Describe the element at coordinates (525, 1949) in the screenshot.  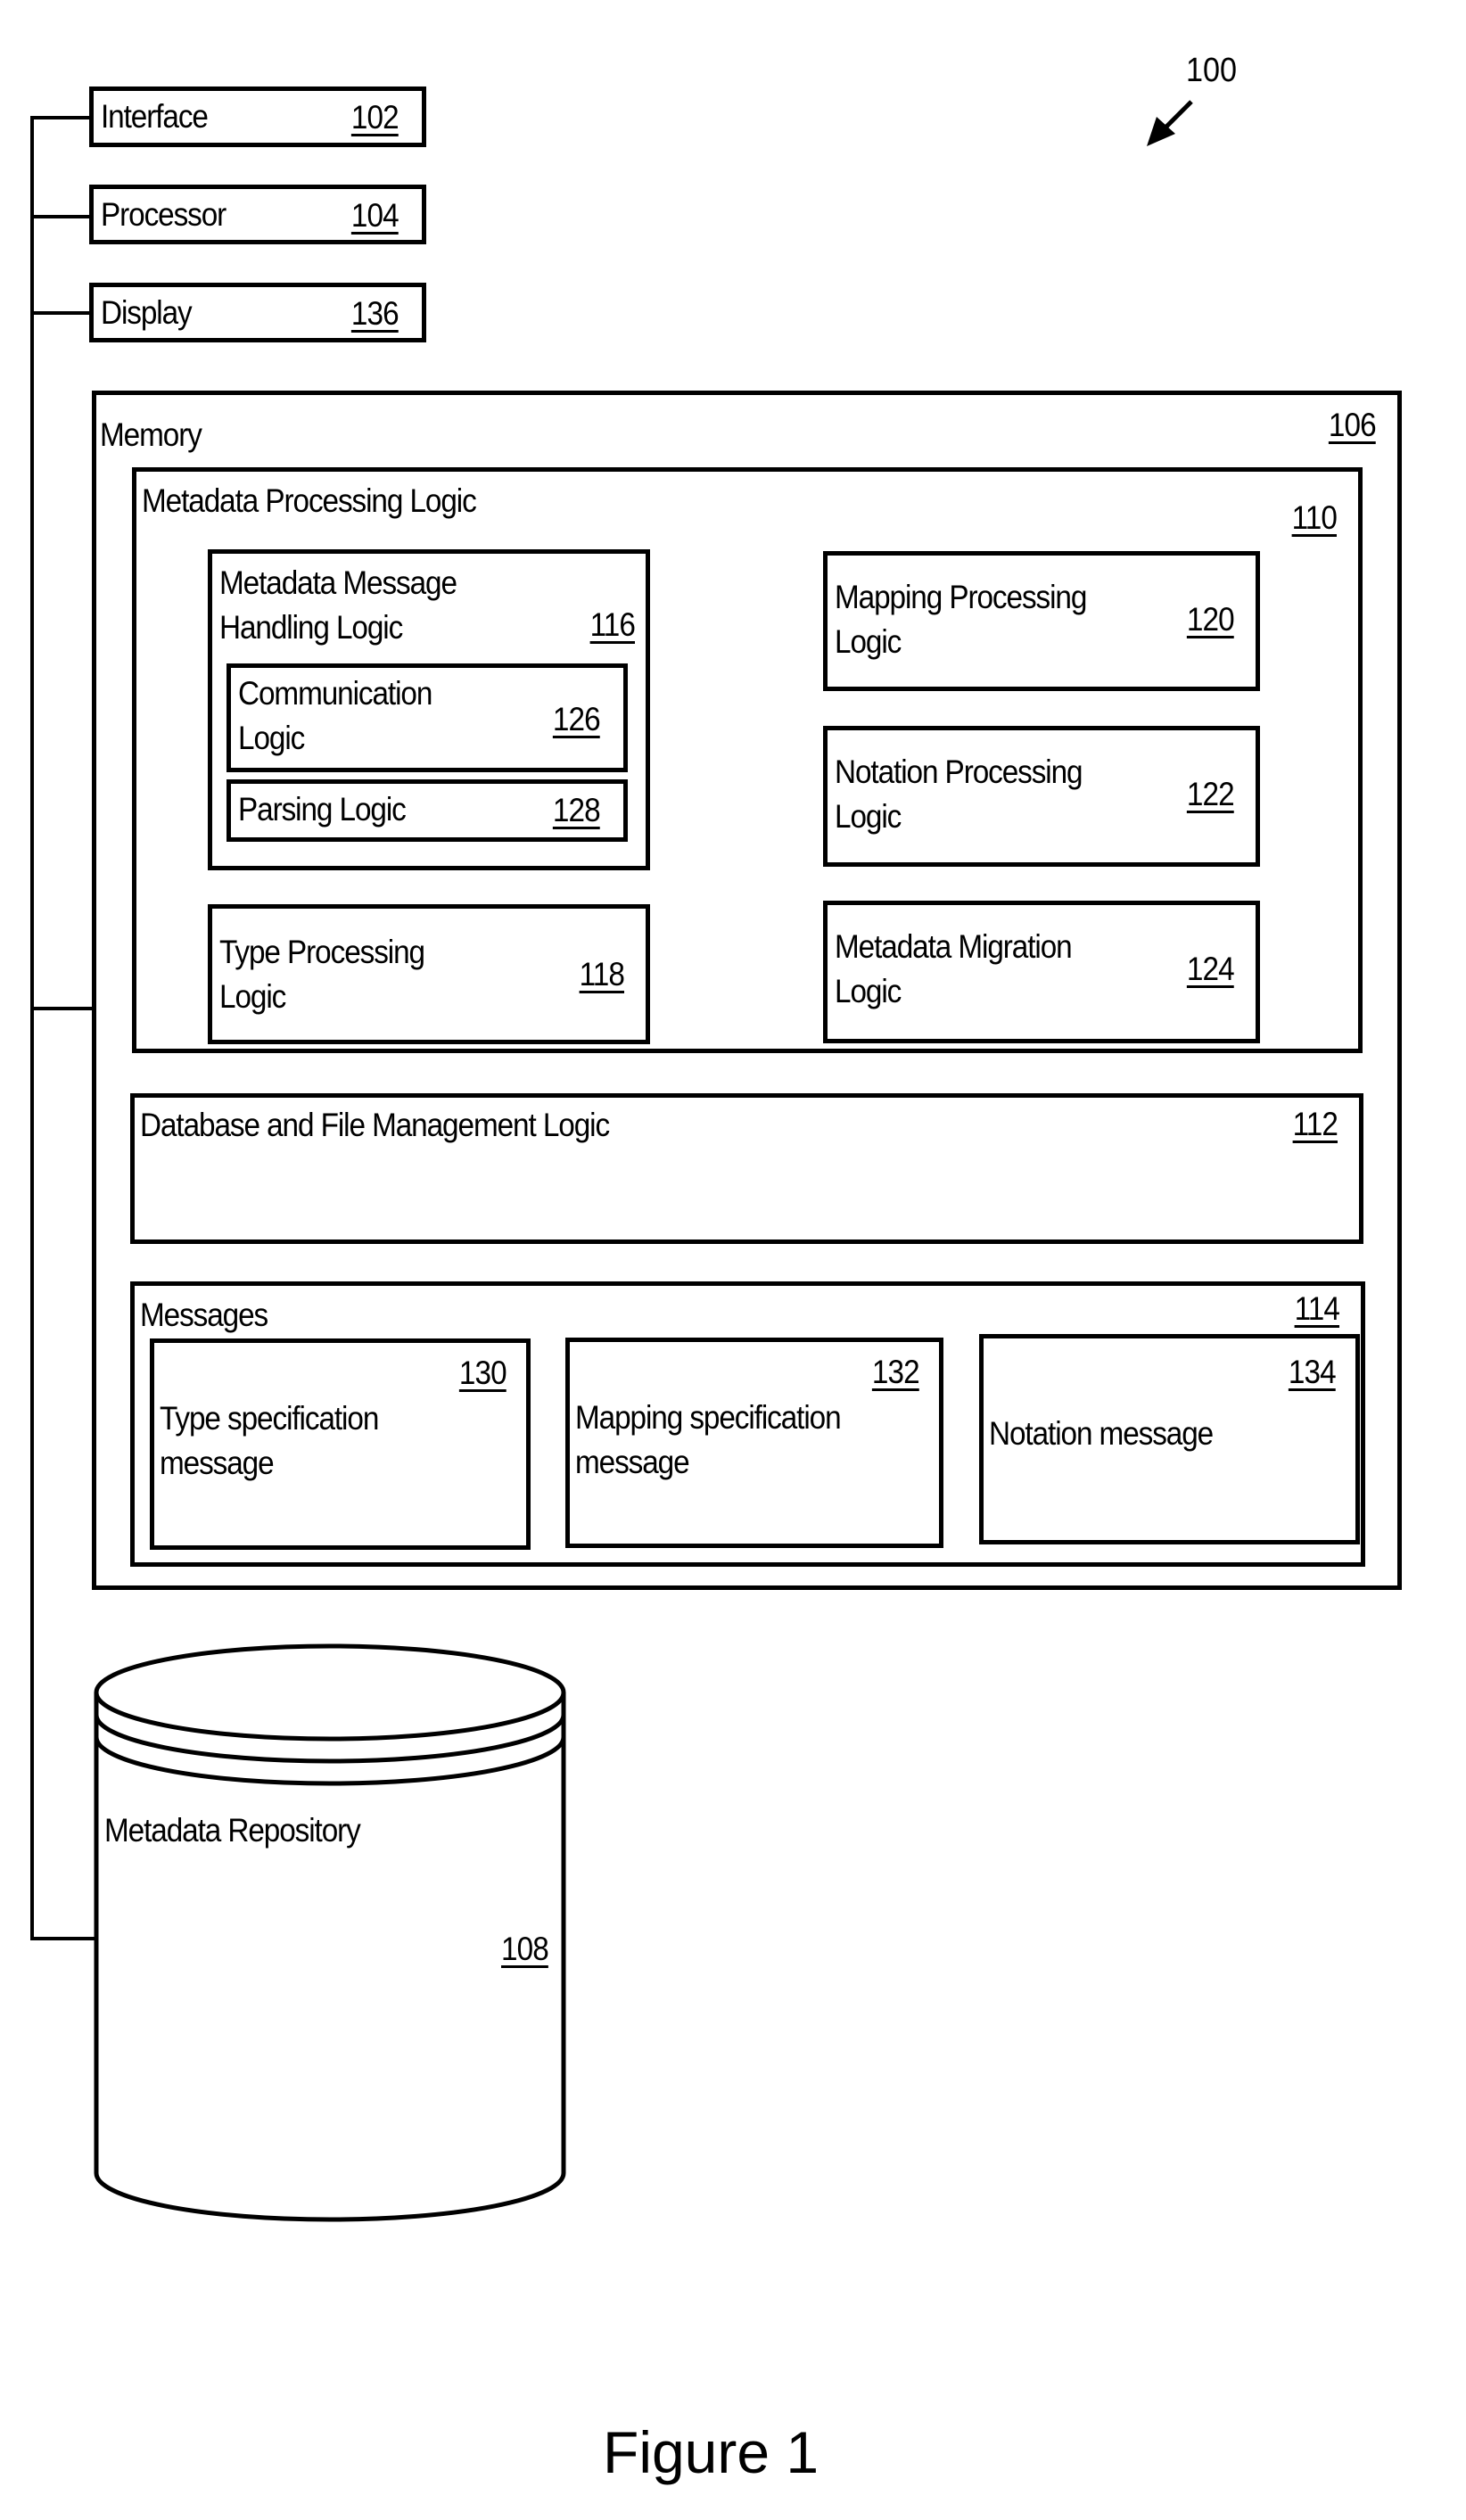
I see `metadata-repository-ref: 108` at that location.